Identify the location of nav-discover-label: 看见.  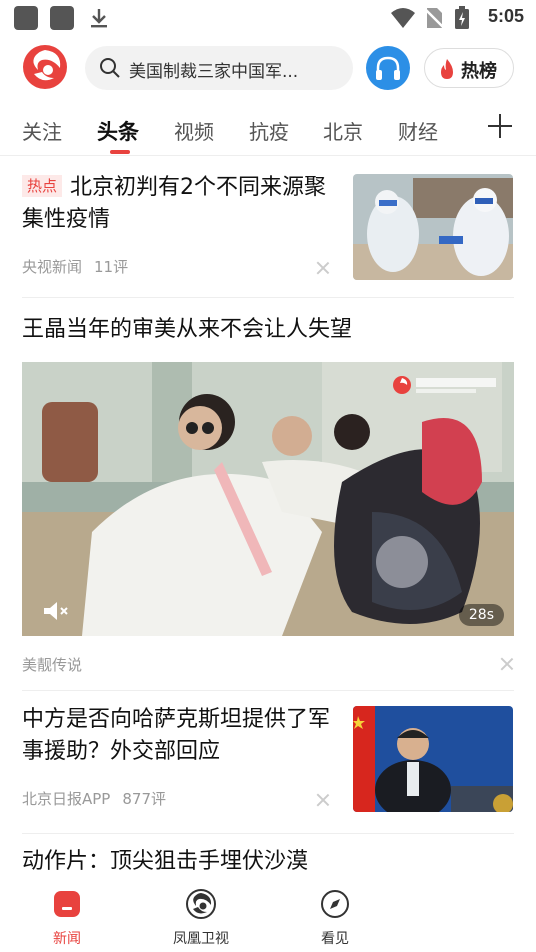
(335, 939).